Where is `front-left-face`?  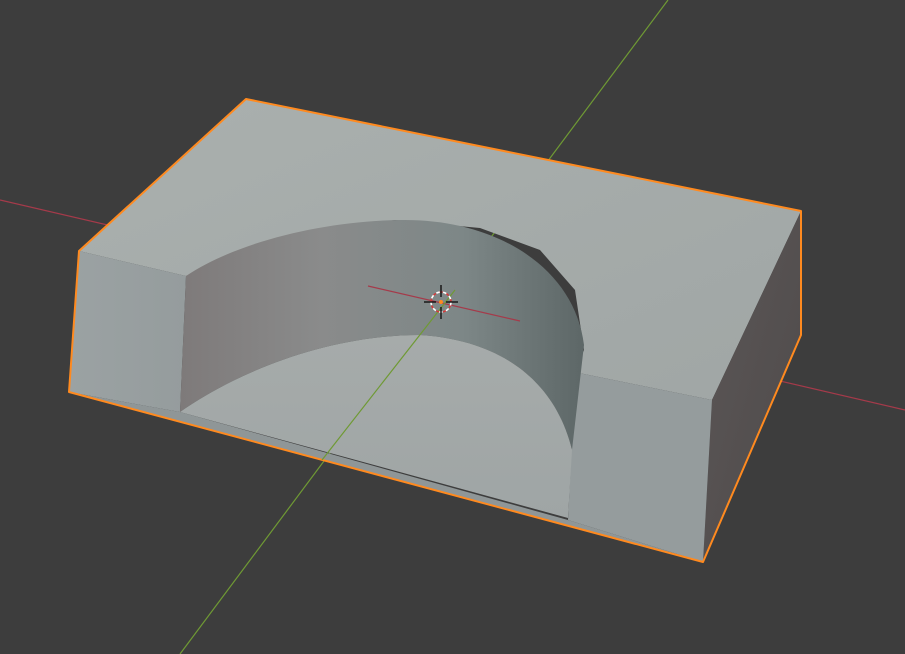 front-left-face is located at coordinates (127, 331).